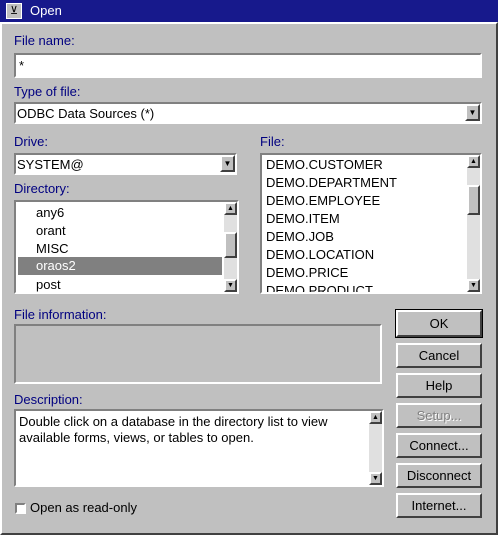 This screenshot has width=498, height=535. I want to click on description-scrollbar: ▲ ▼, so click(375, 448).